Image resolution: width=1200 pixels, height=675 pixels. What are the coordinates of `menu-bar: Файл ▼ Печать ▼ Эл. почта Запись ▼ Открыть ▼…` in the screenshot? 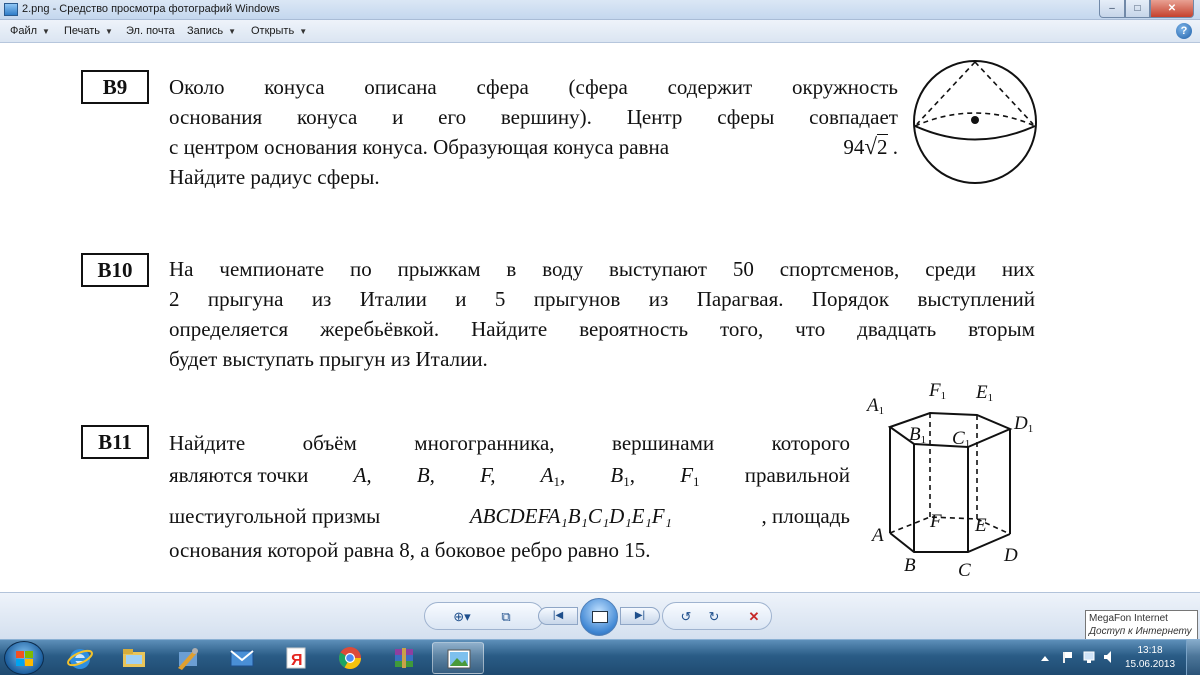 It's located at (600, 31).